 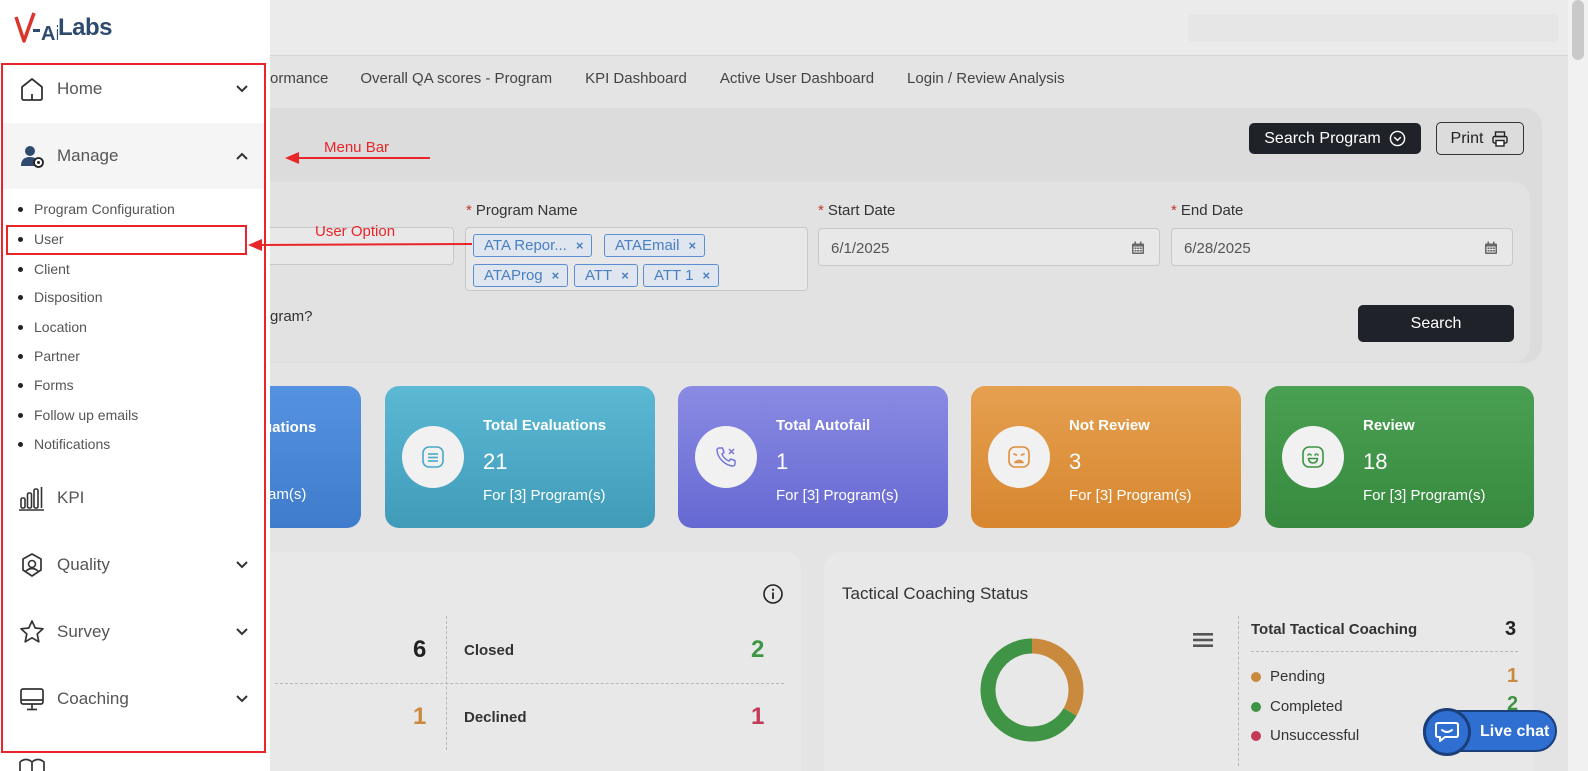 I want to click on program-name-label: * Program Name, so click(x=522, y=210).